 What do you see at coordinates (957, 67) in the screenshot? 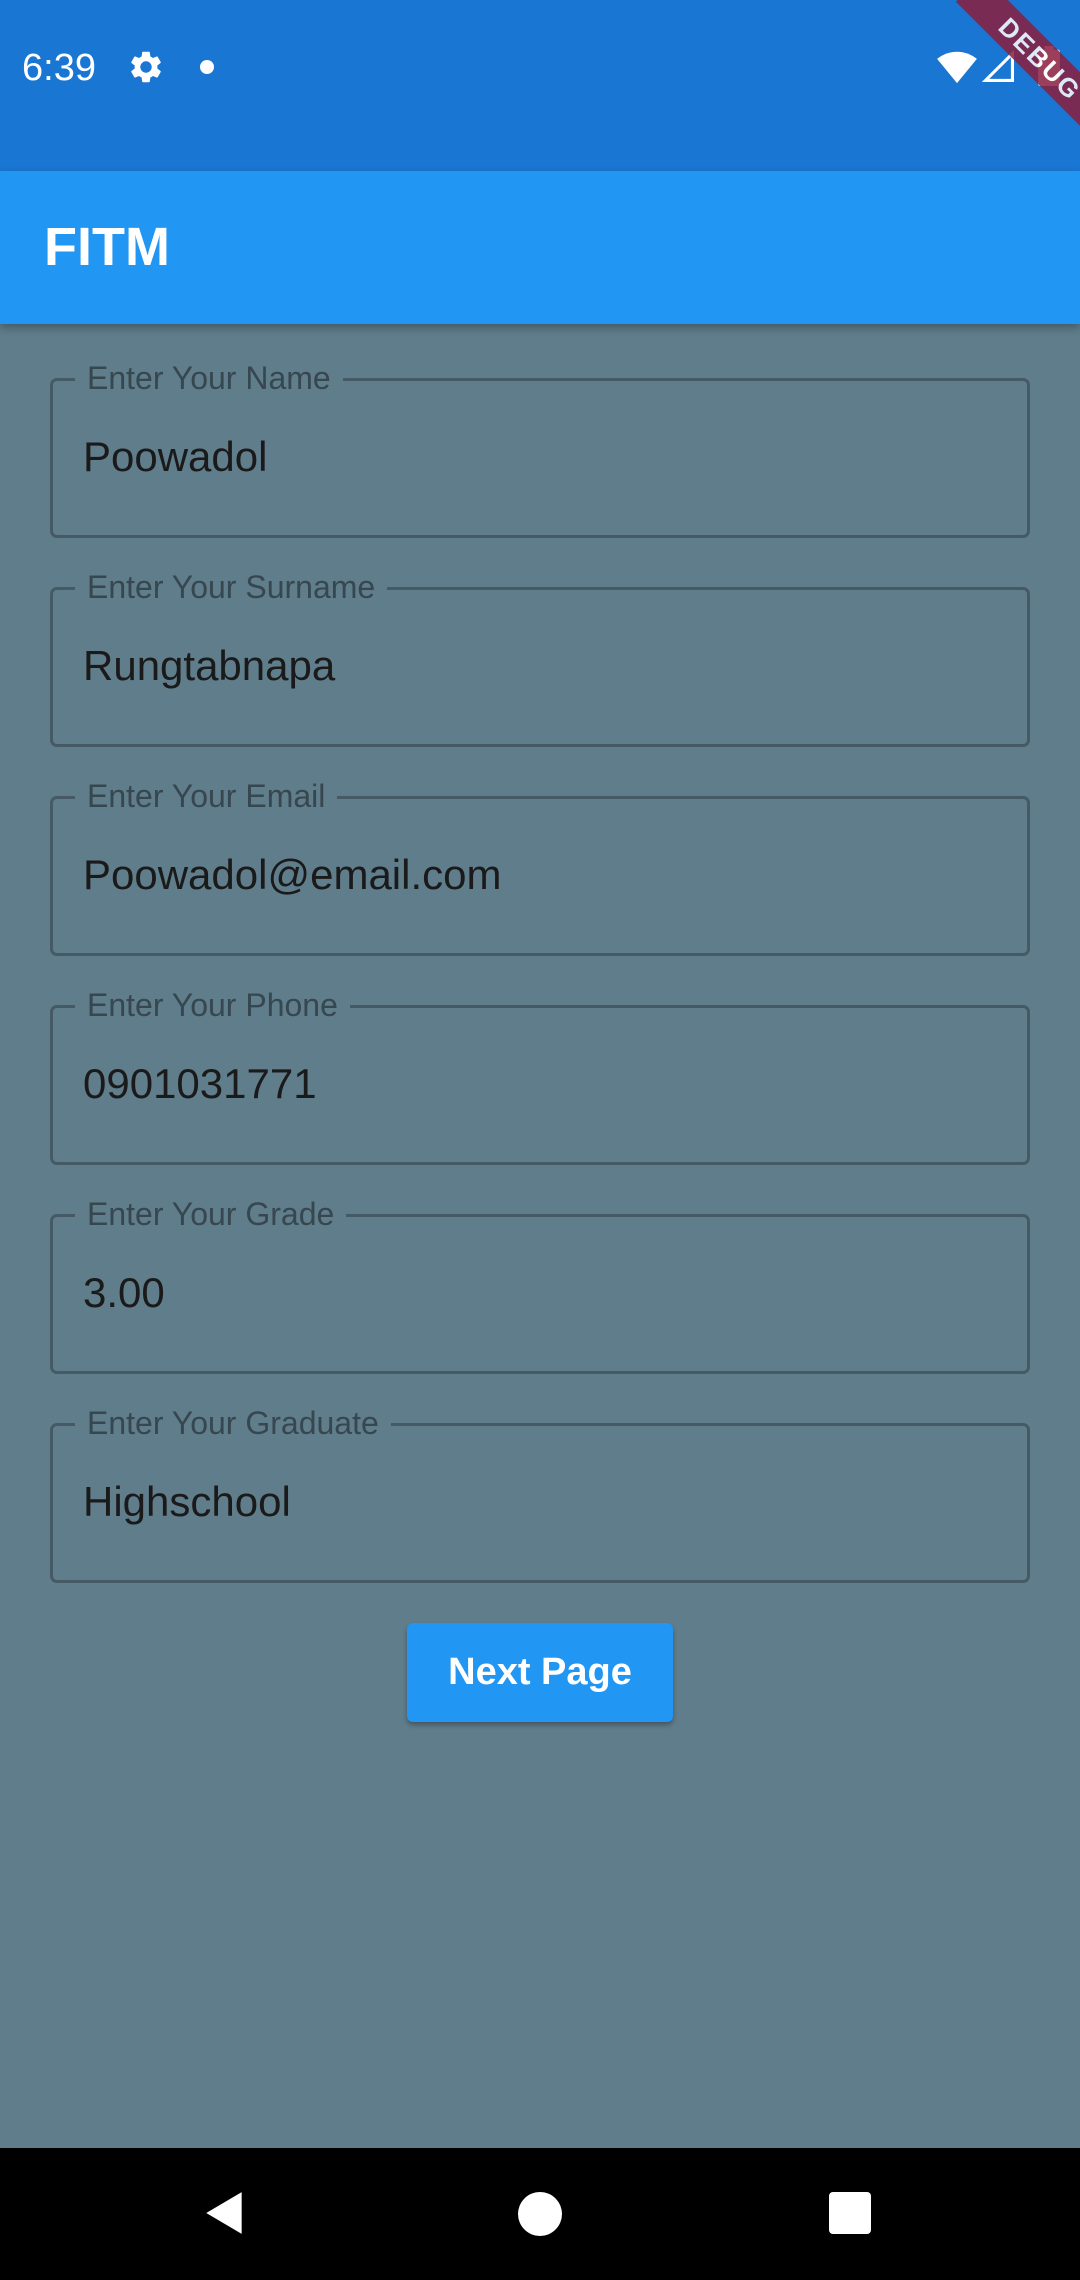
I see `wifi-icon` at bounding box center [957, 67].